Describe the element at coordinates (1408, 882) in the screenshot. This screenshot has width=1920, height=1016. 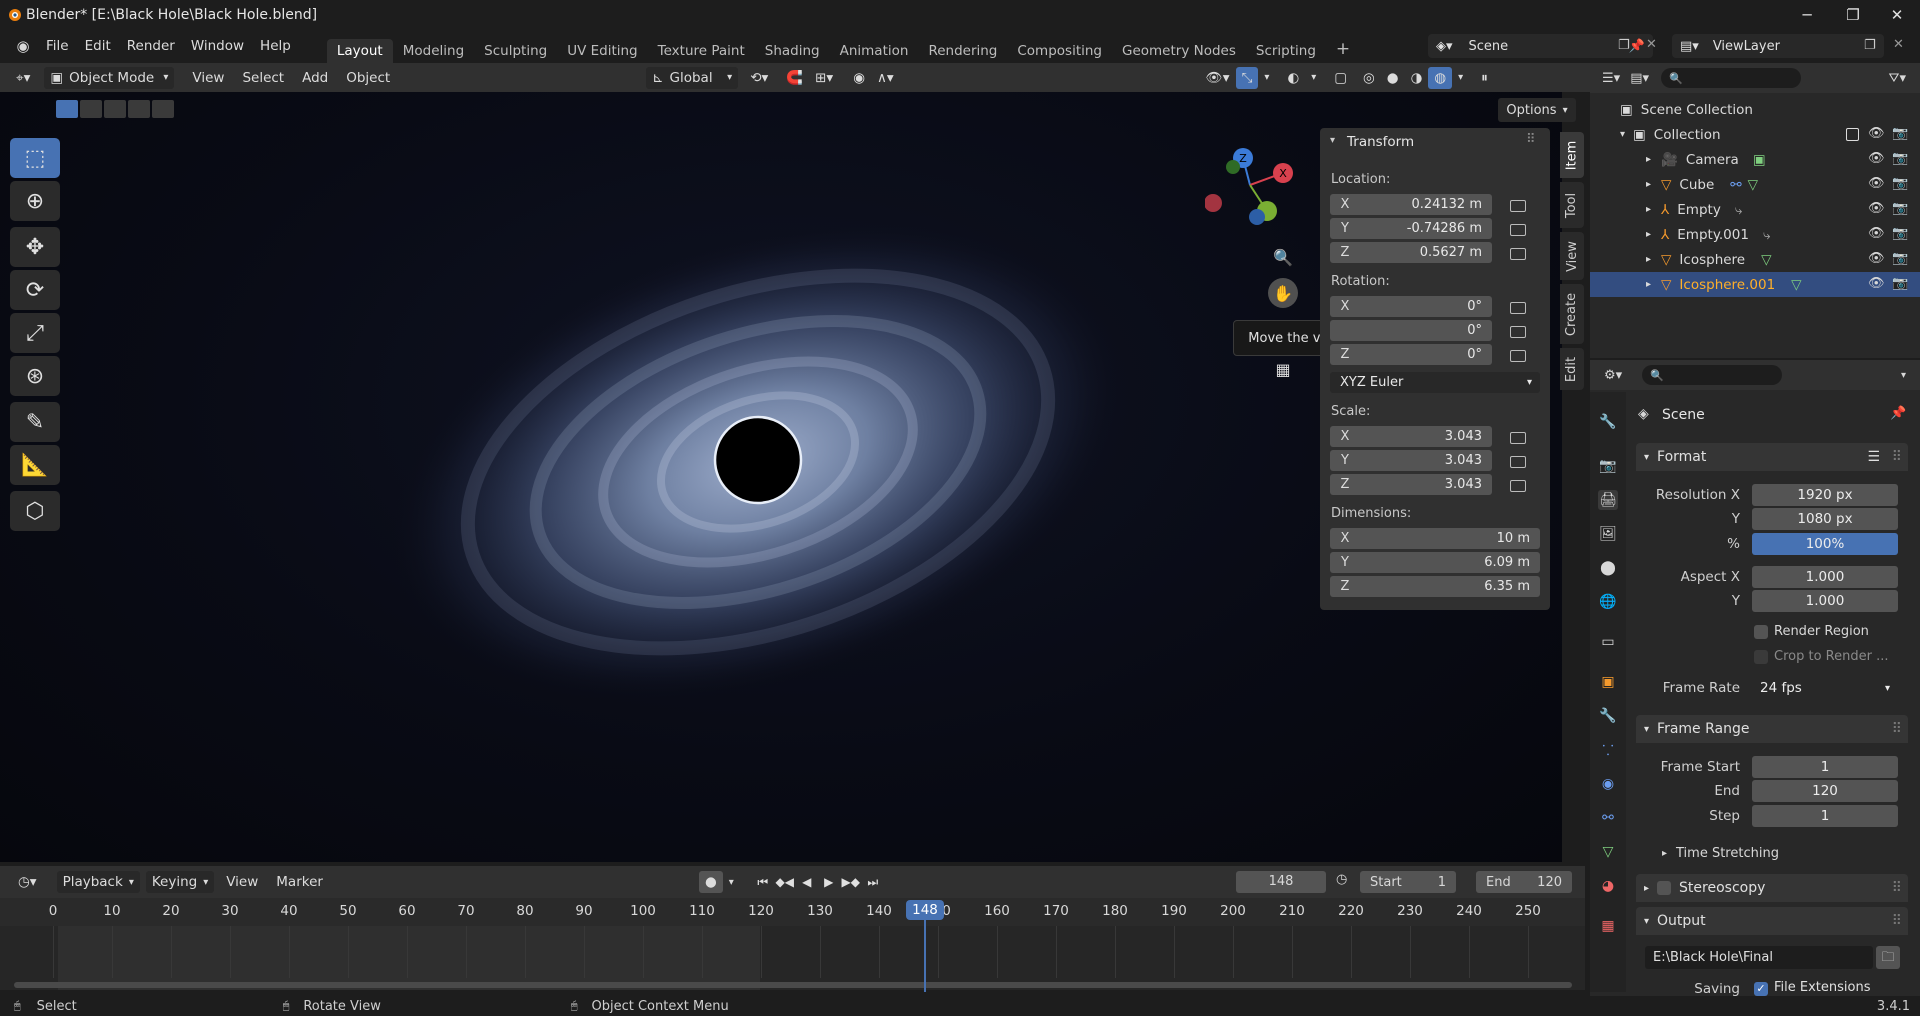
I see `start-frame-field: Start 1` at that location.